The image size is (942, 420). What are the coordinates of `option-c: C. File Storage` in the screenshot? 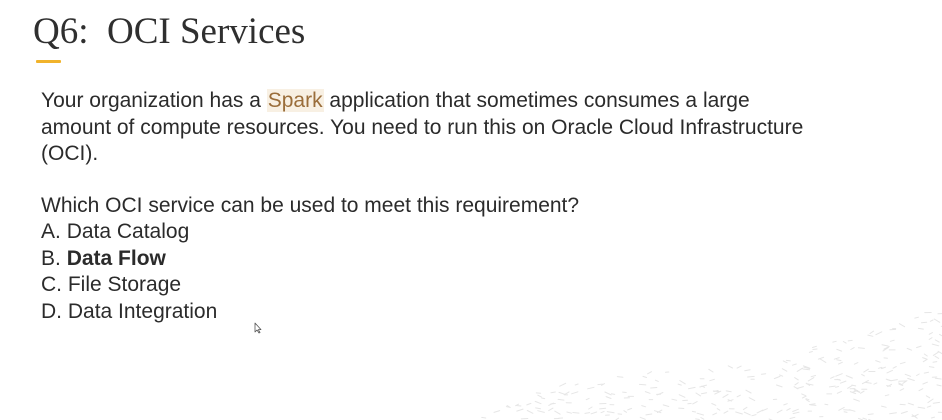 It's located at (129, 285).